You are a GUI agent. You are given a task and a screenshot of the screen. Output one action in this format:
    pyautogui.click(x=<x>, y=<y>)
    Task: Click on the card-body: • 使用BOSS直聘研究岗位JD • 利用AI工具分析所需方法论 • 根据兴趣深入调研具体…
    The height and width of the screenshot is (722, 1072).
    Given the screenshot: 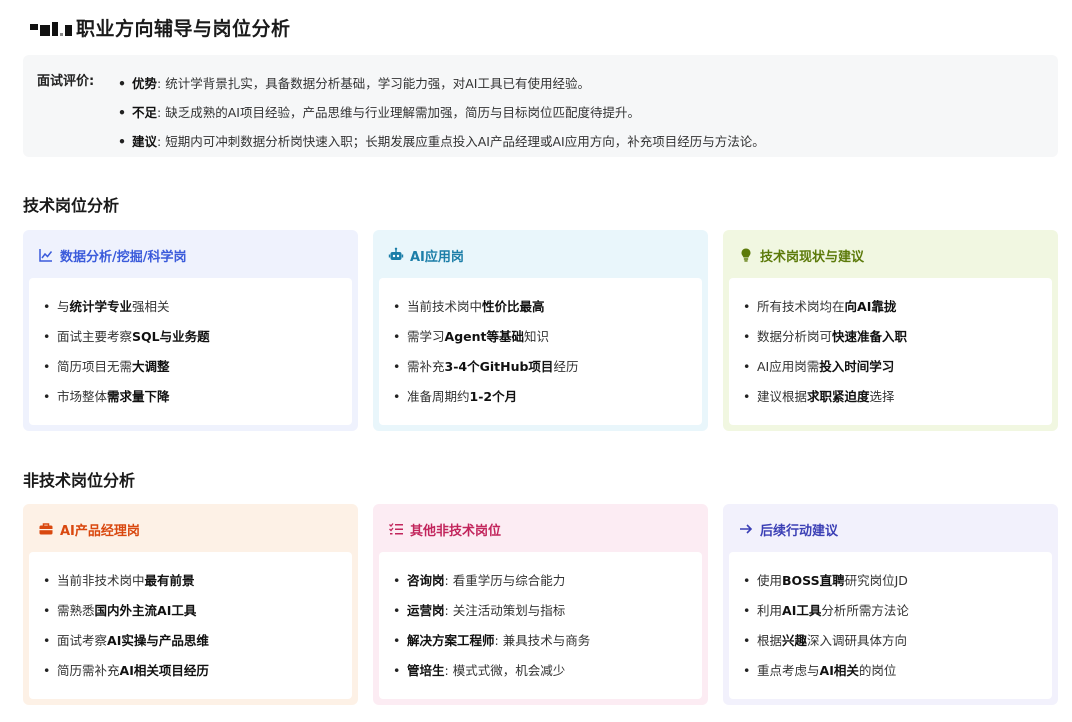 What is the action you would take?
    pyautogui.click(x=890, y=625)
    